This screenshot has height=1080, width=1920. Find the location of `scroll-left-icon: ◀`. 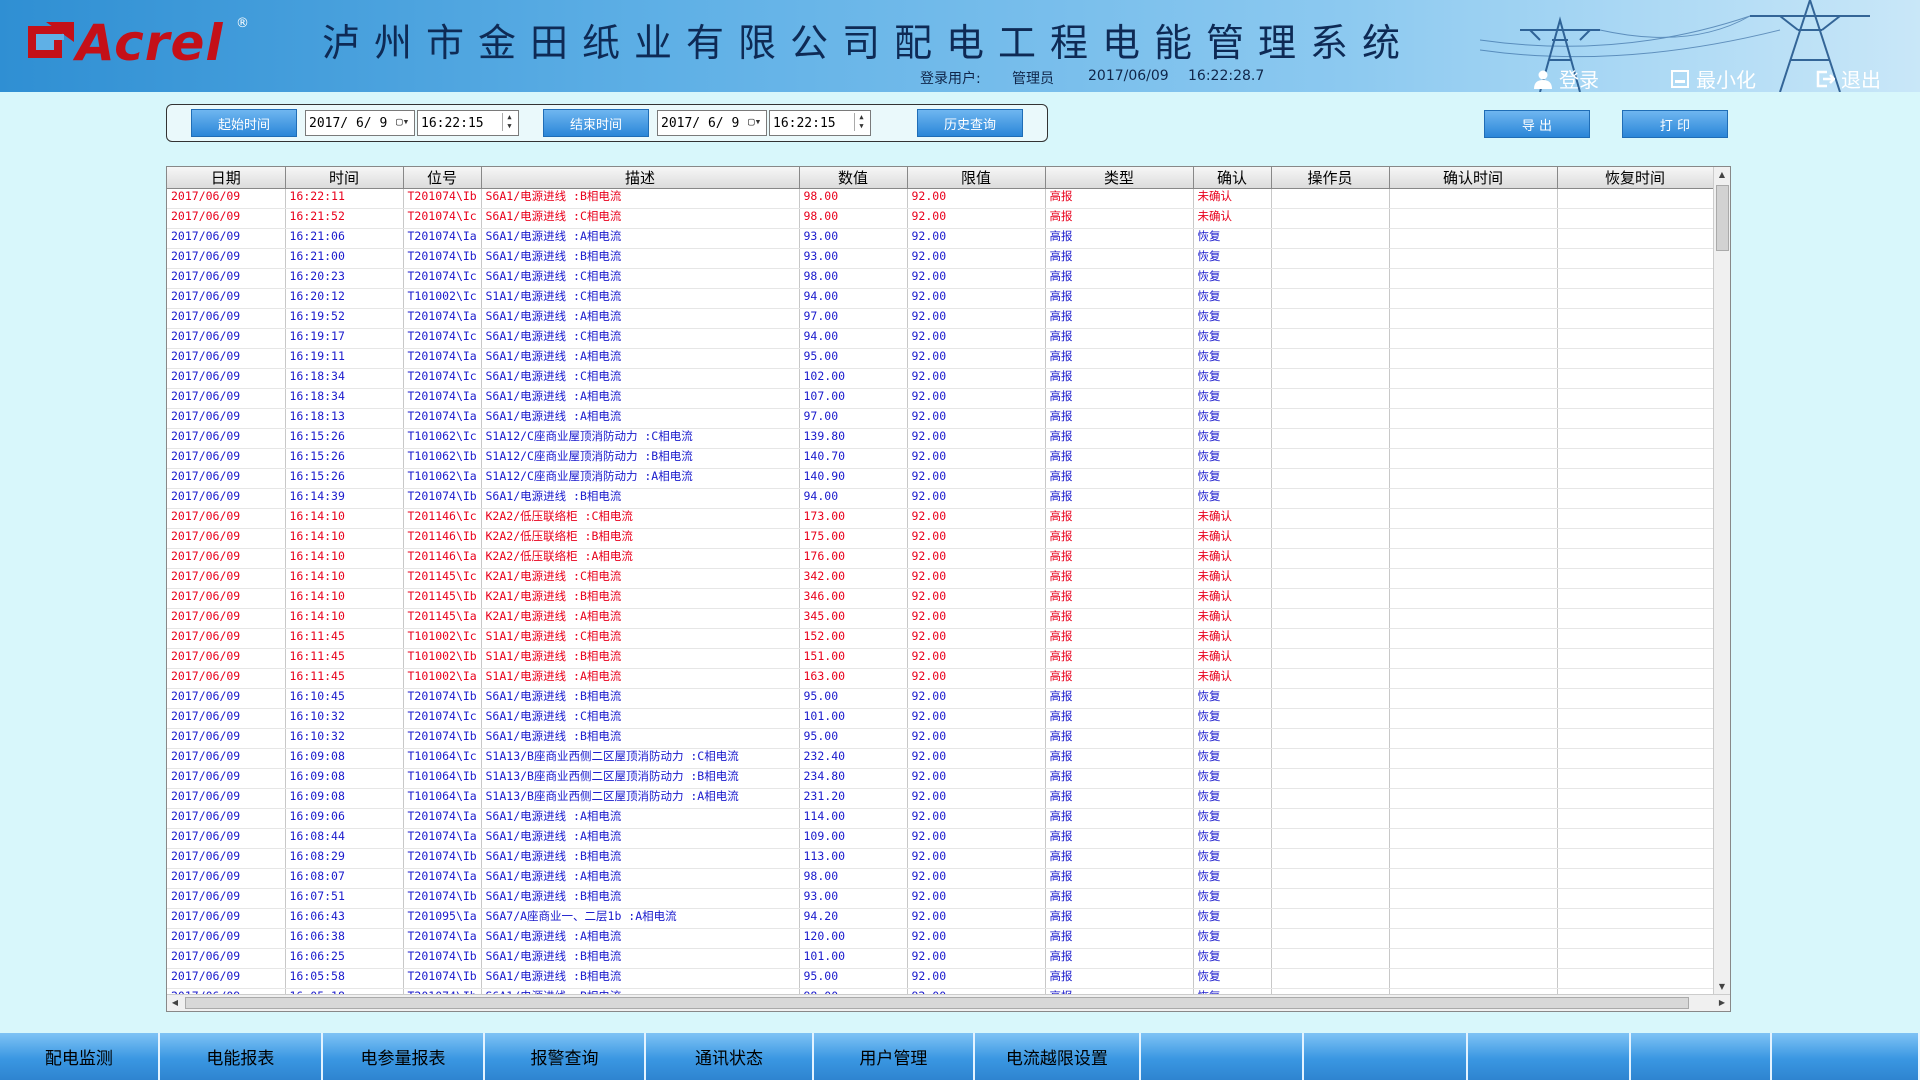

scroll-left-icon: ◀ is located at coordinates (175, 1003).